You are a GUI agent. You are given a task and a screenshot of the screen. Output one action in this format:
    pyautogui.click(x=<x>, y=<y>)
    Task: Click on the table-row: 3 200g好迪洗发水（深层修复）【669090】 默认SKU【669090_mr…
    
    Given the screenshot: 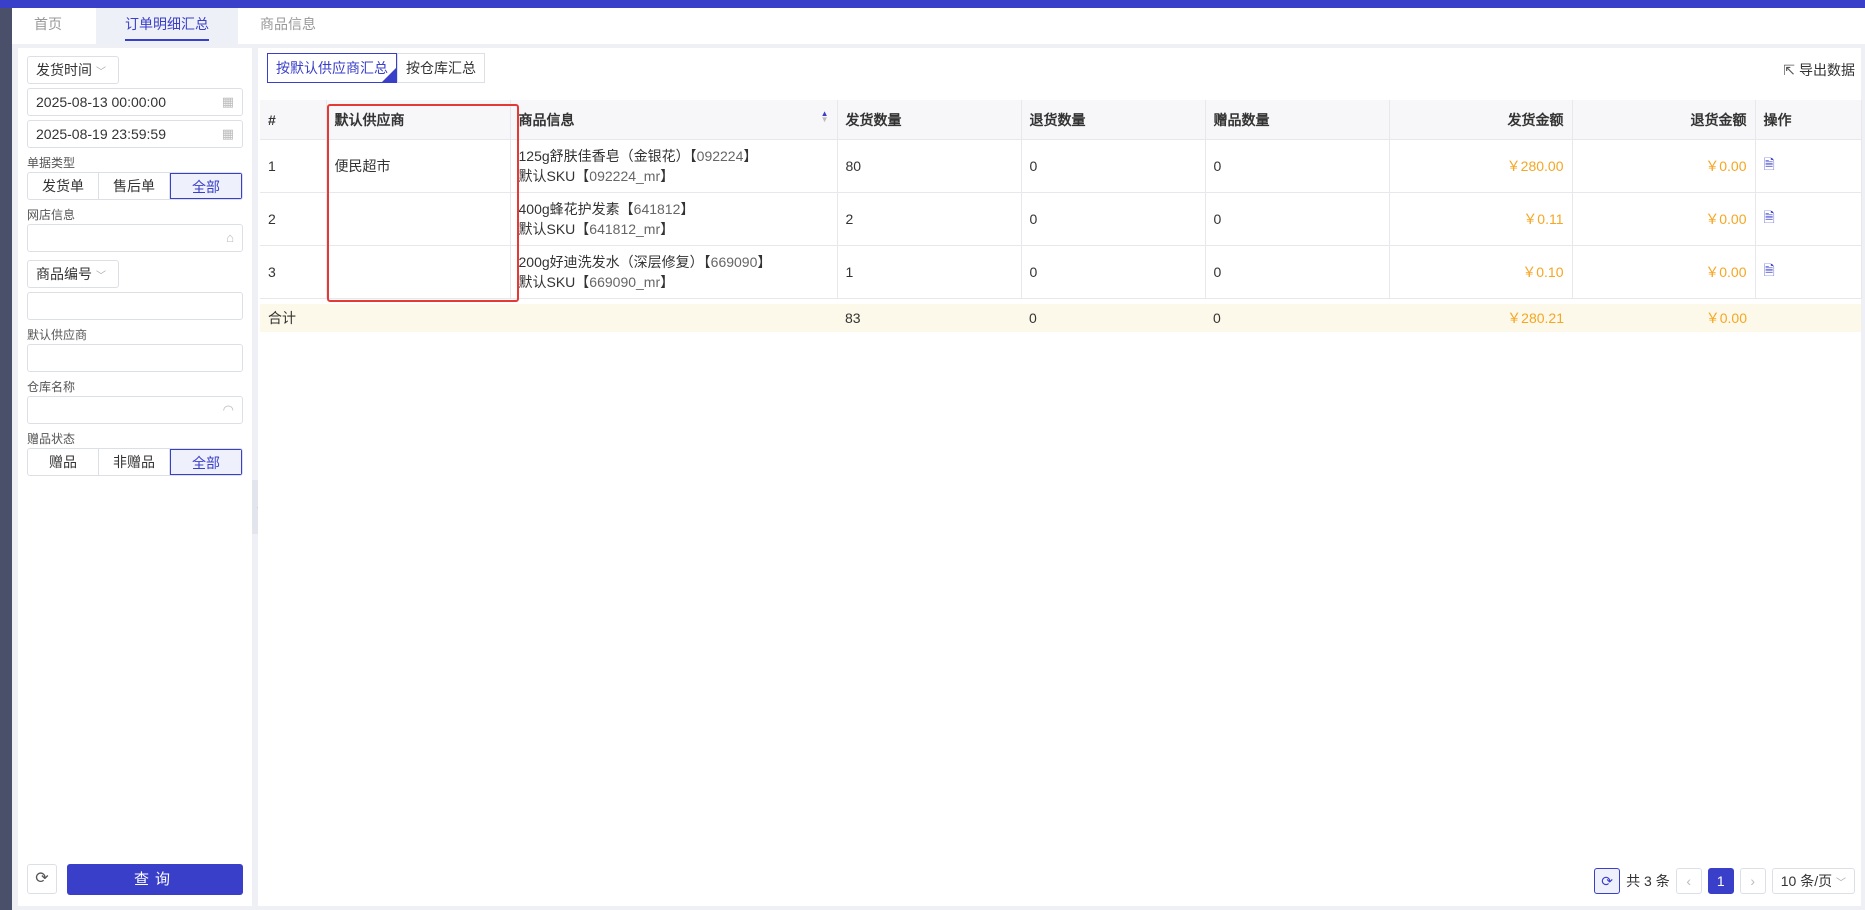 What is the action you would take?
    pyautogui.click(x=1061, y=272)
    